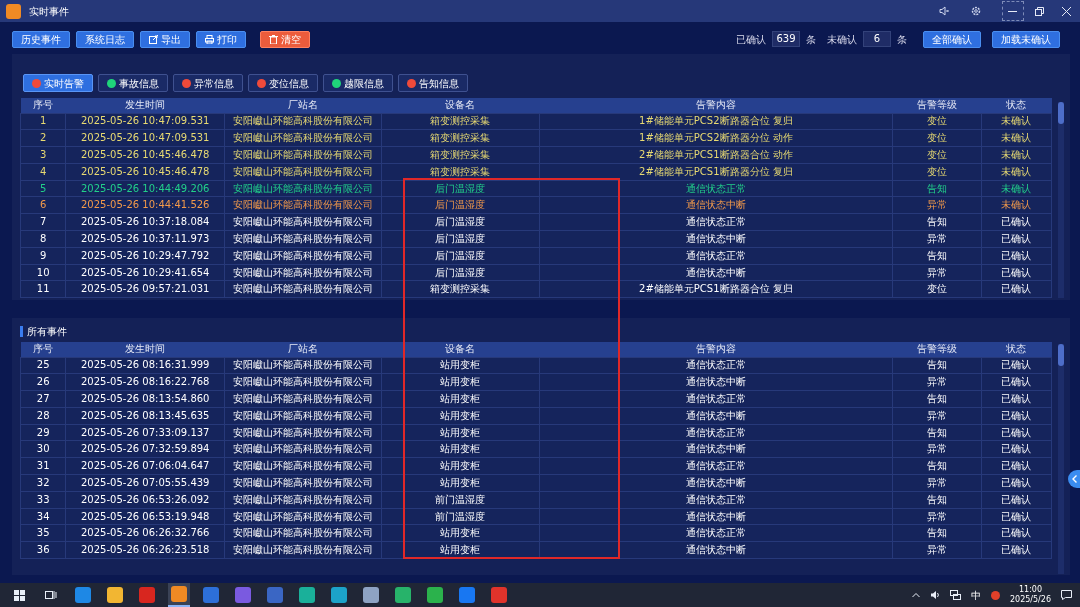 The image size is (1080, 607). What do you see at coordinates (153, 39) in the screenshot?
I see `export-icon` at bounding box center [153, 39].